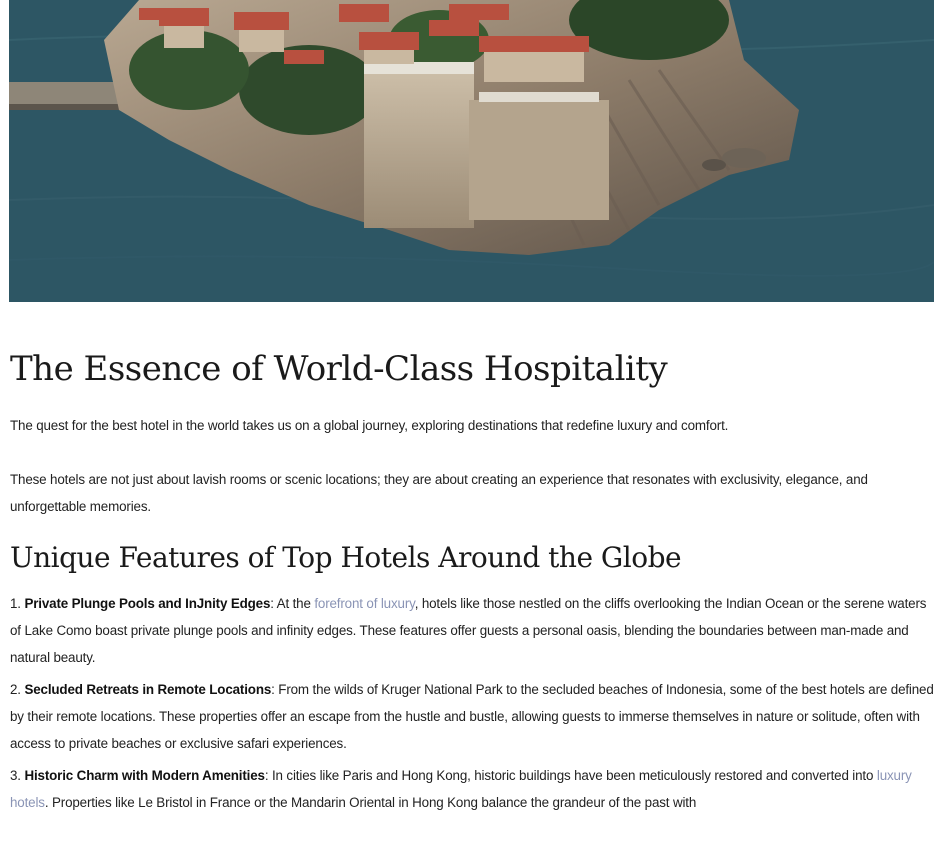 This screenshot has height=848, width=934. What do you see at coordinates (17, 603) in the screenshot?
I see `list-item-number: 1.` at bounding box center [17, 603].